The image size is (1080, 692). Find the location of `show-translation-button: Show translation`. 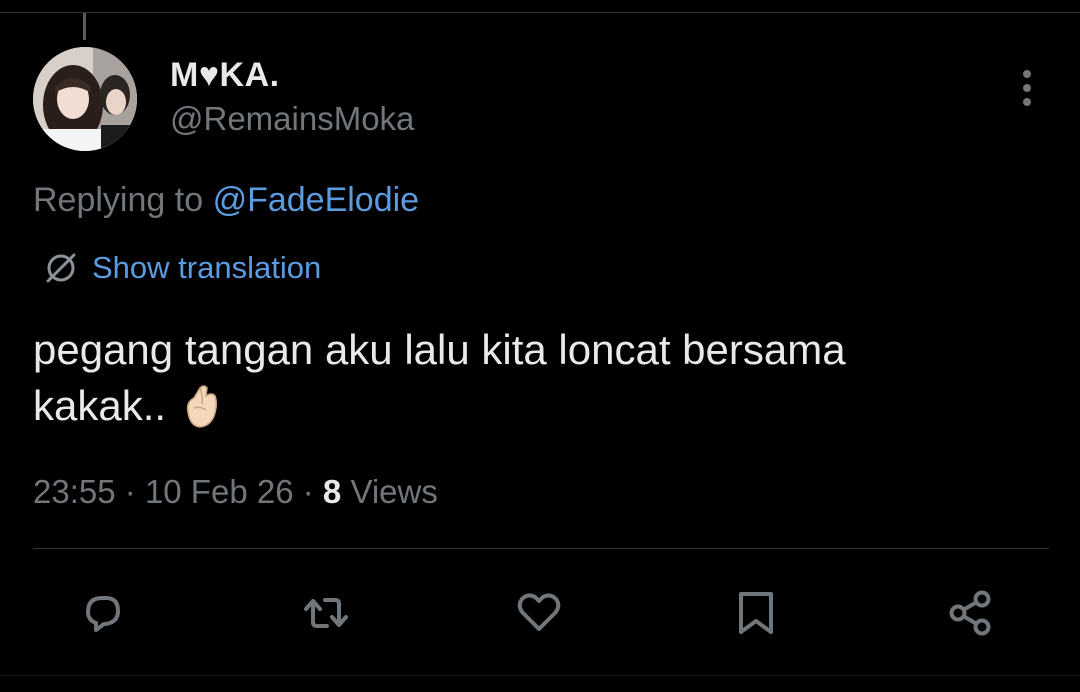

show-translation-button: Show translation is located at coordinates (182, 268).